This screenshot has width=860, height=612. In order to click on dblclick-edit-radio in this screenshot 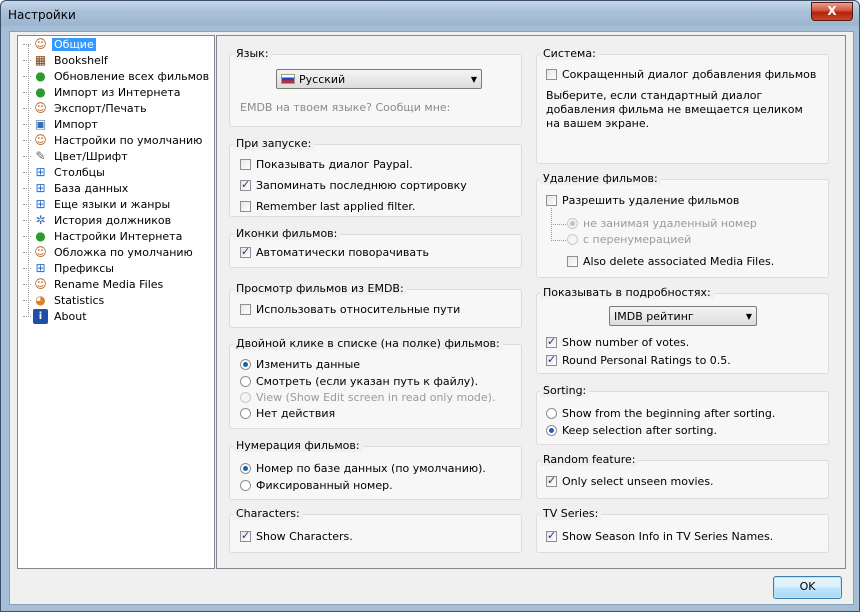, I will do `click(245, 364)`.